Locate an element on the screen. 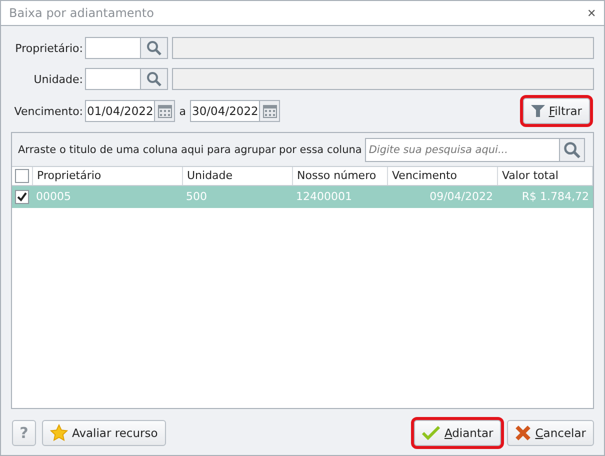  date-field: 30/04/2022 is located at coordinates (225, 111).